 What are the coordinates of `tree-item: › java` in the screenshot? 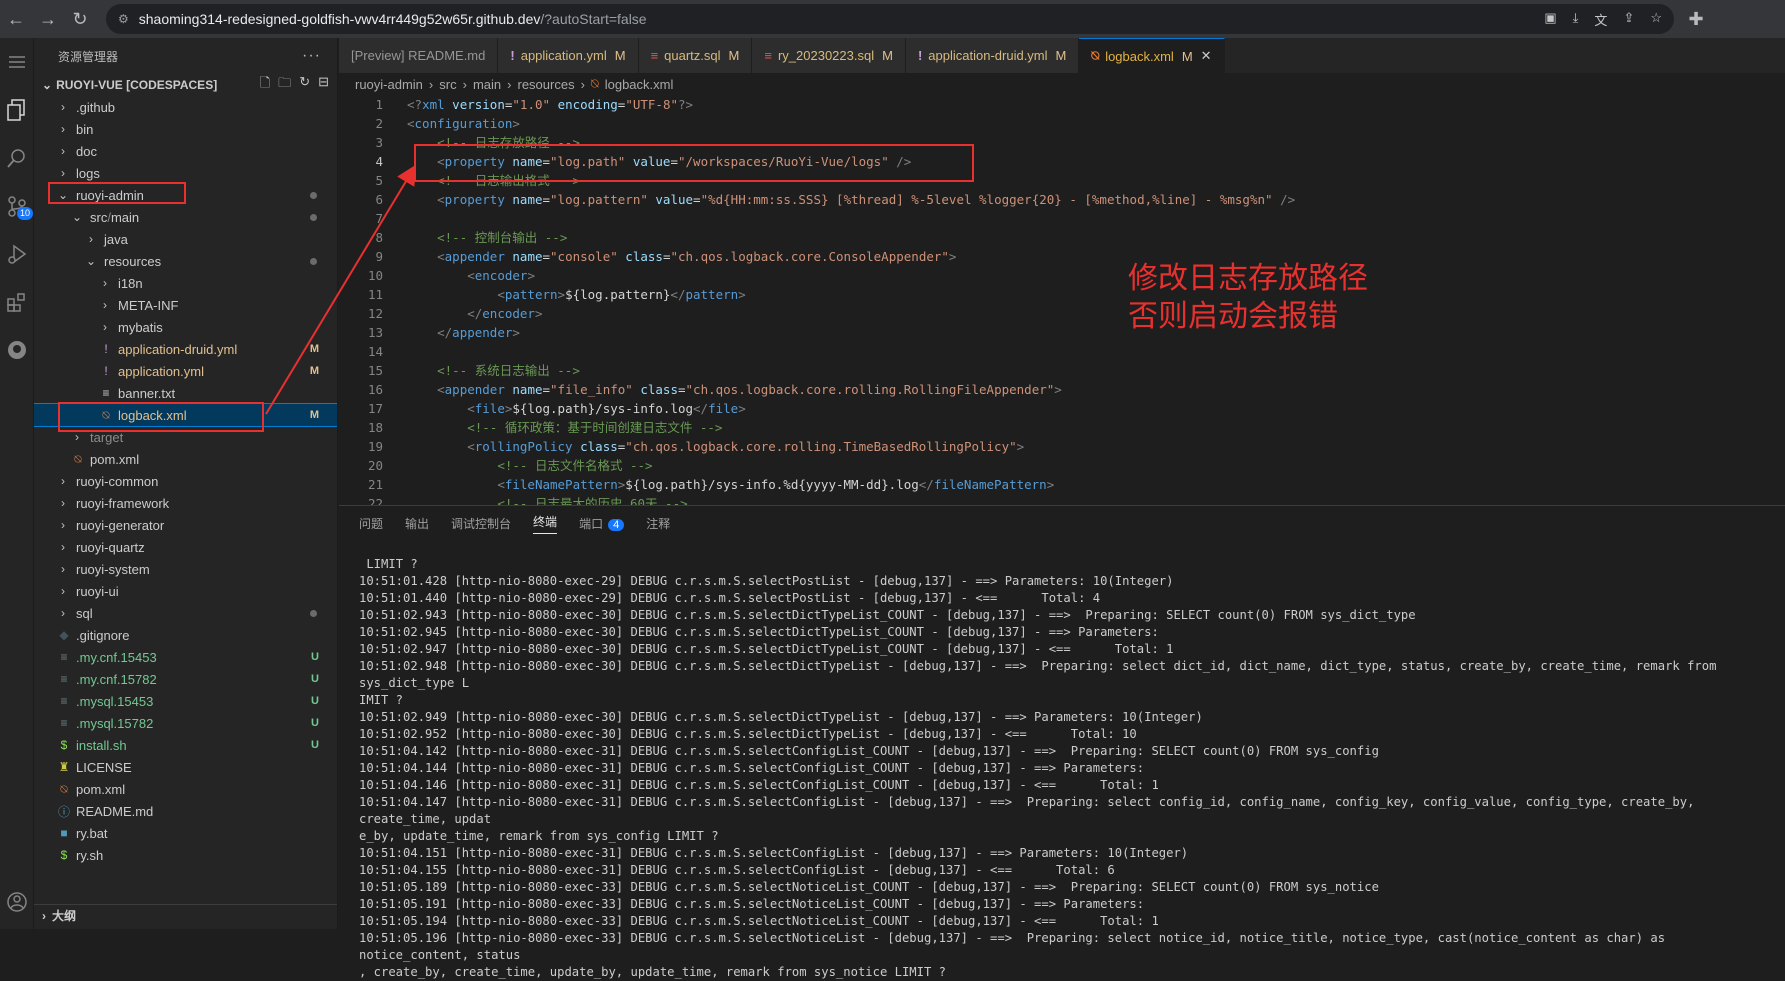 It's located at (185, 239).